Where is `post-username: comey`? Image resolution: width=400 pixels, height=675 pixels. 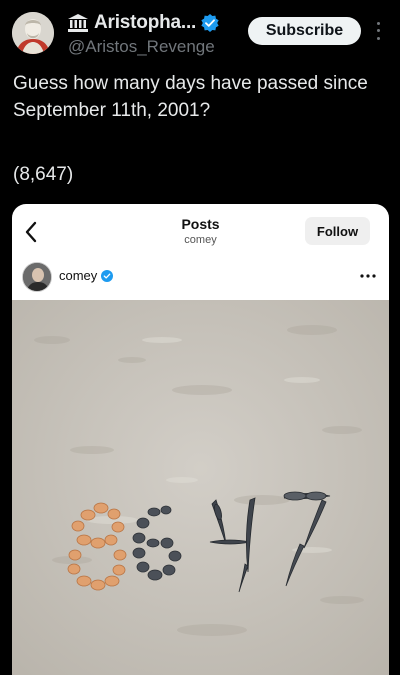
post-username: comey is located at coordinates (78, 275).